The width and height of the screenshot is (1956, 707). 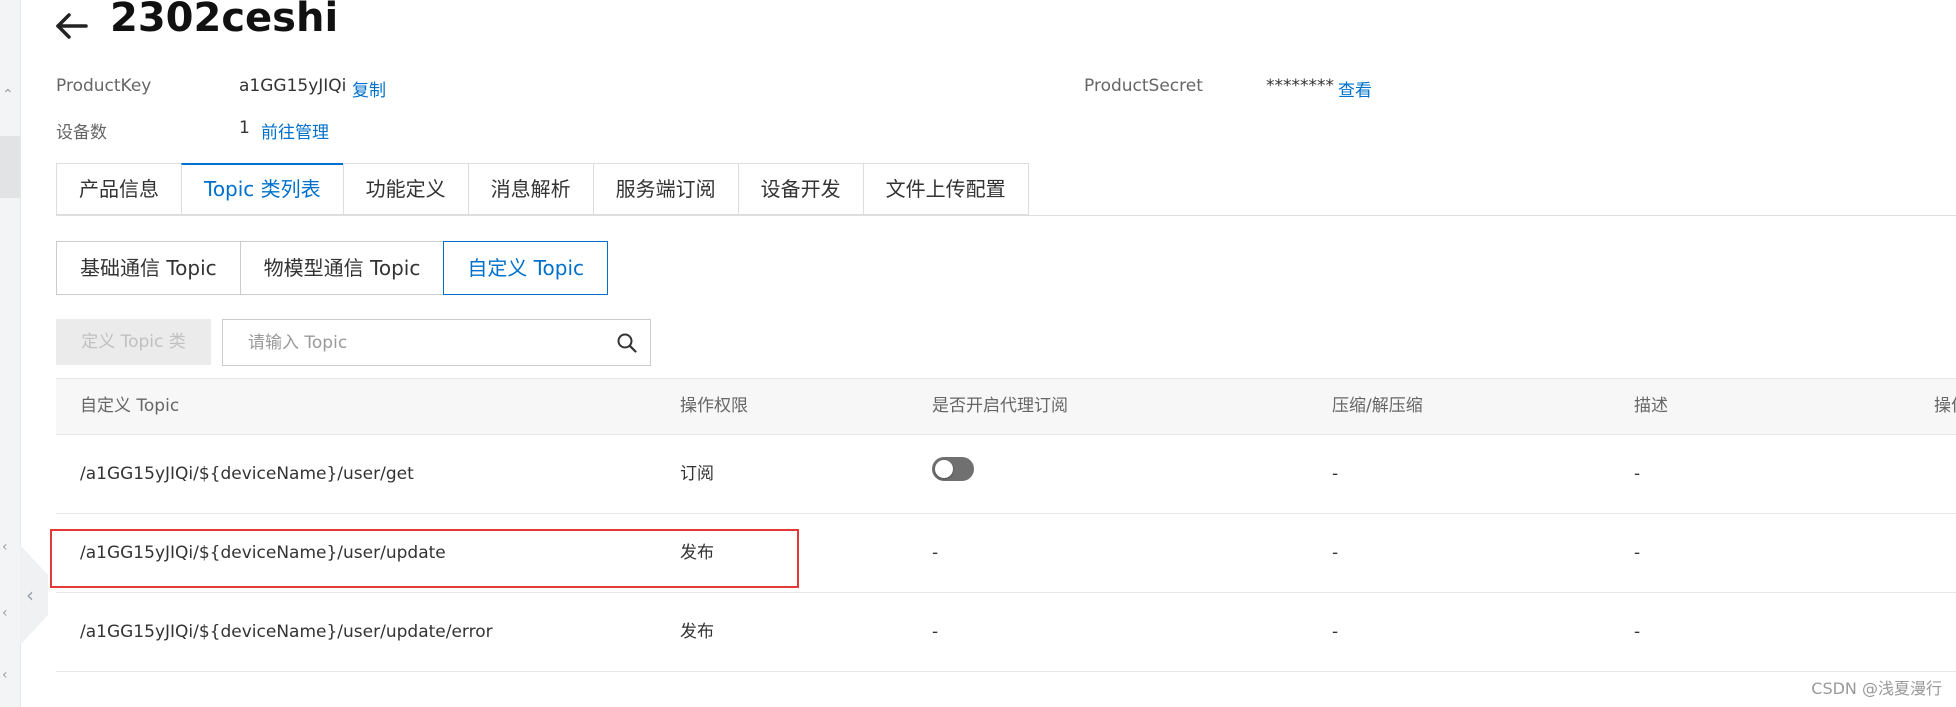 I want to click on tab-product-info: 产品信息, so click(x=118, y=189).